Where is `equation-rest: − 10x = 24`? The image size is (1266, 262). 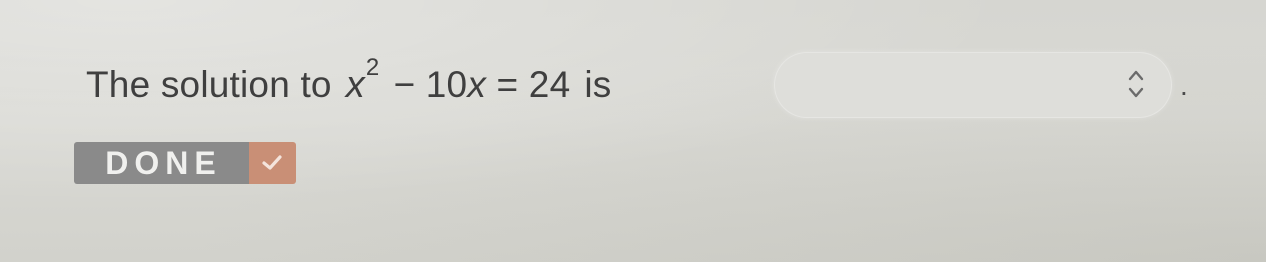 equation-rest: − 10x = 24 is located at coordinates (481, 85).